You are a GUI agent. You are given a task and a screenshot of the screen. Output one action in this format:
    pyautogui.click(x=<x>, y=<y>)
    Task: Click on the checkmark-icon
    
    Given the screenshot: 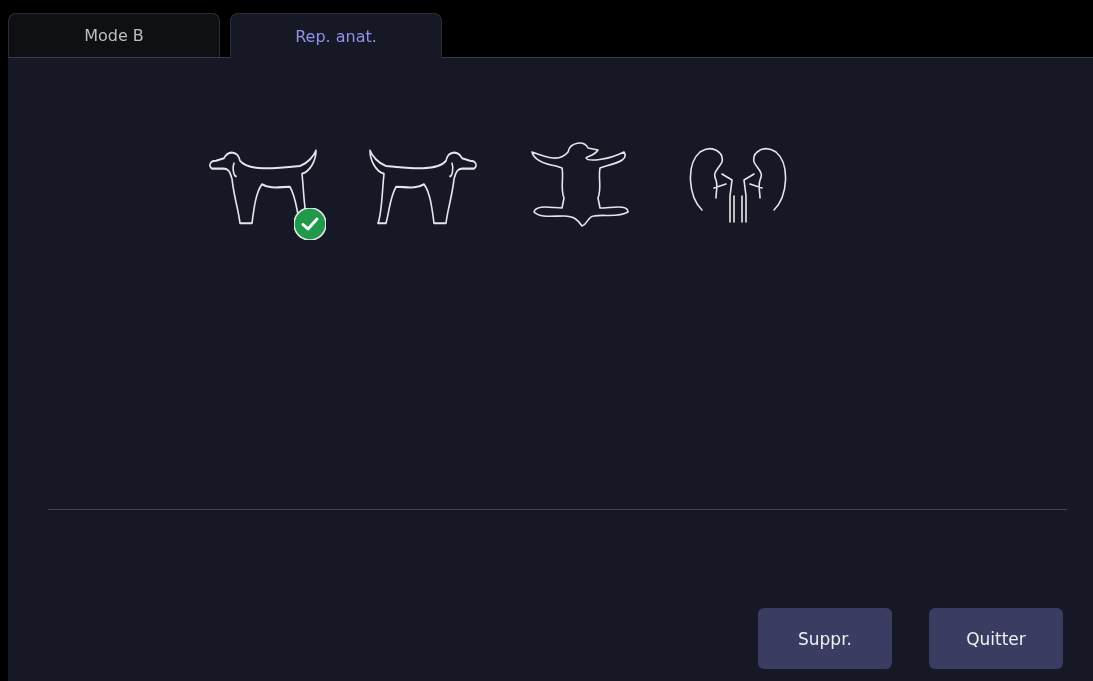 What is the action you would take?
    pyautogui.click(x=310, y=224)
    